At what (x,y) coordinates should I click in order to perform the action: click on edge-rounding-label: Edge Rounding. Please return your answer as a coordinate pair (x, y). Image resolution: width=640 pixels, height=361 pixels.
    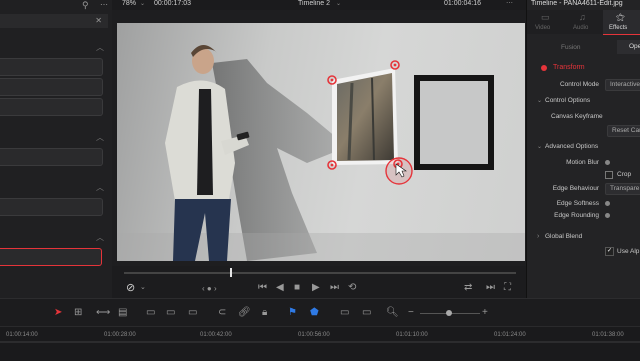
    Looking at the image, I should click on (576, 215).